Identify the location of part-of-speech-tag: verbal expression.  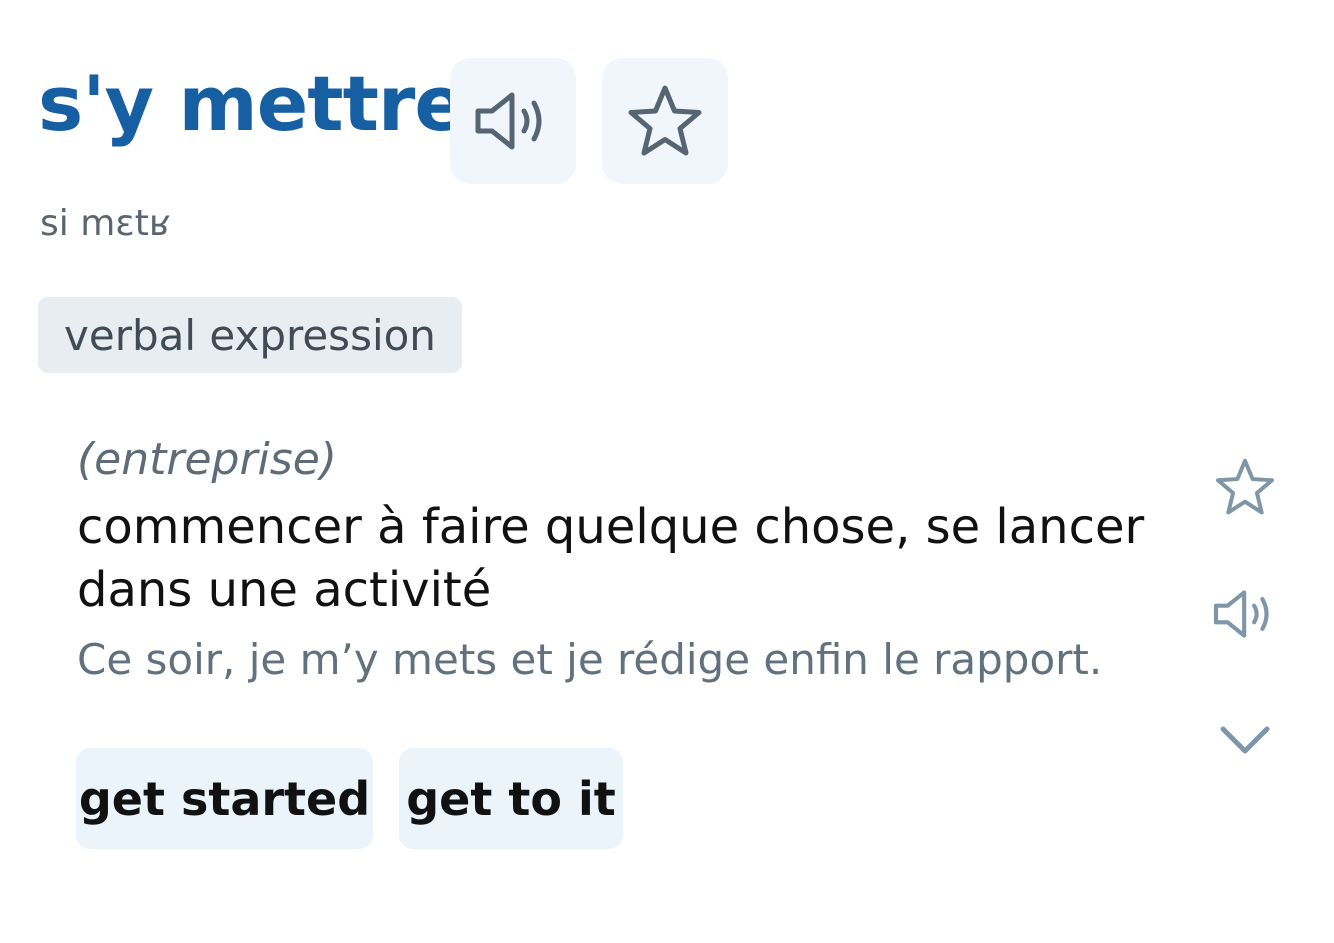
(250, 335).